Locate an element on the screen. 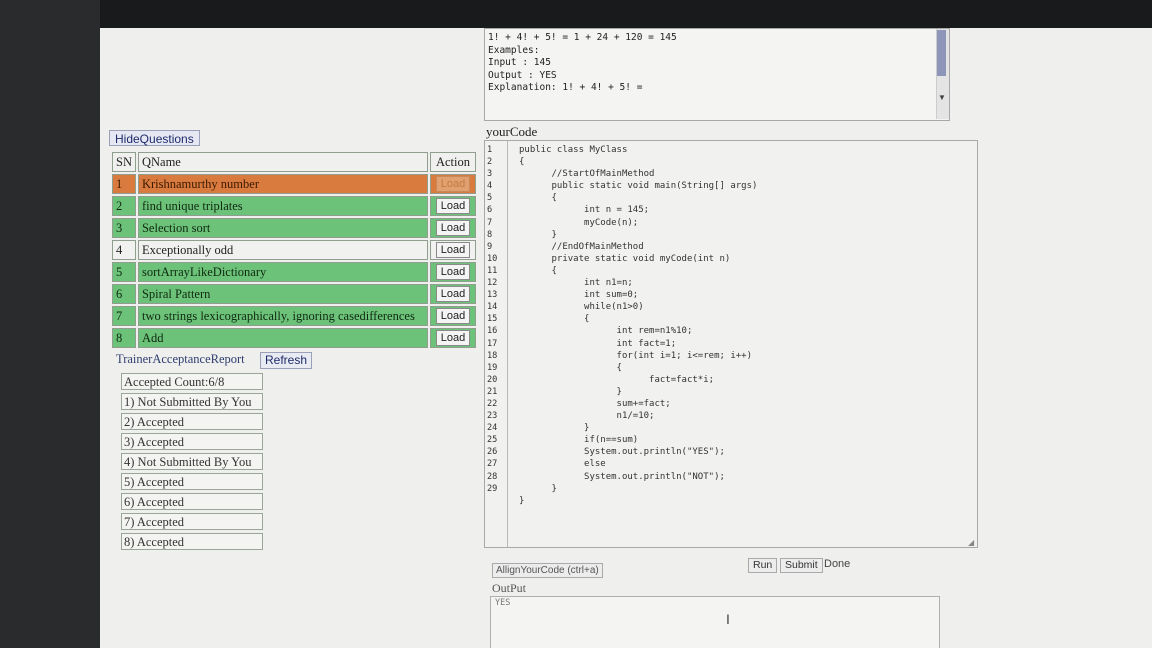 The height and width of the screenshot is (648, 1152). run-button: Run is located at coordinates (763, 565).